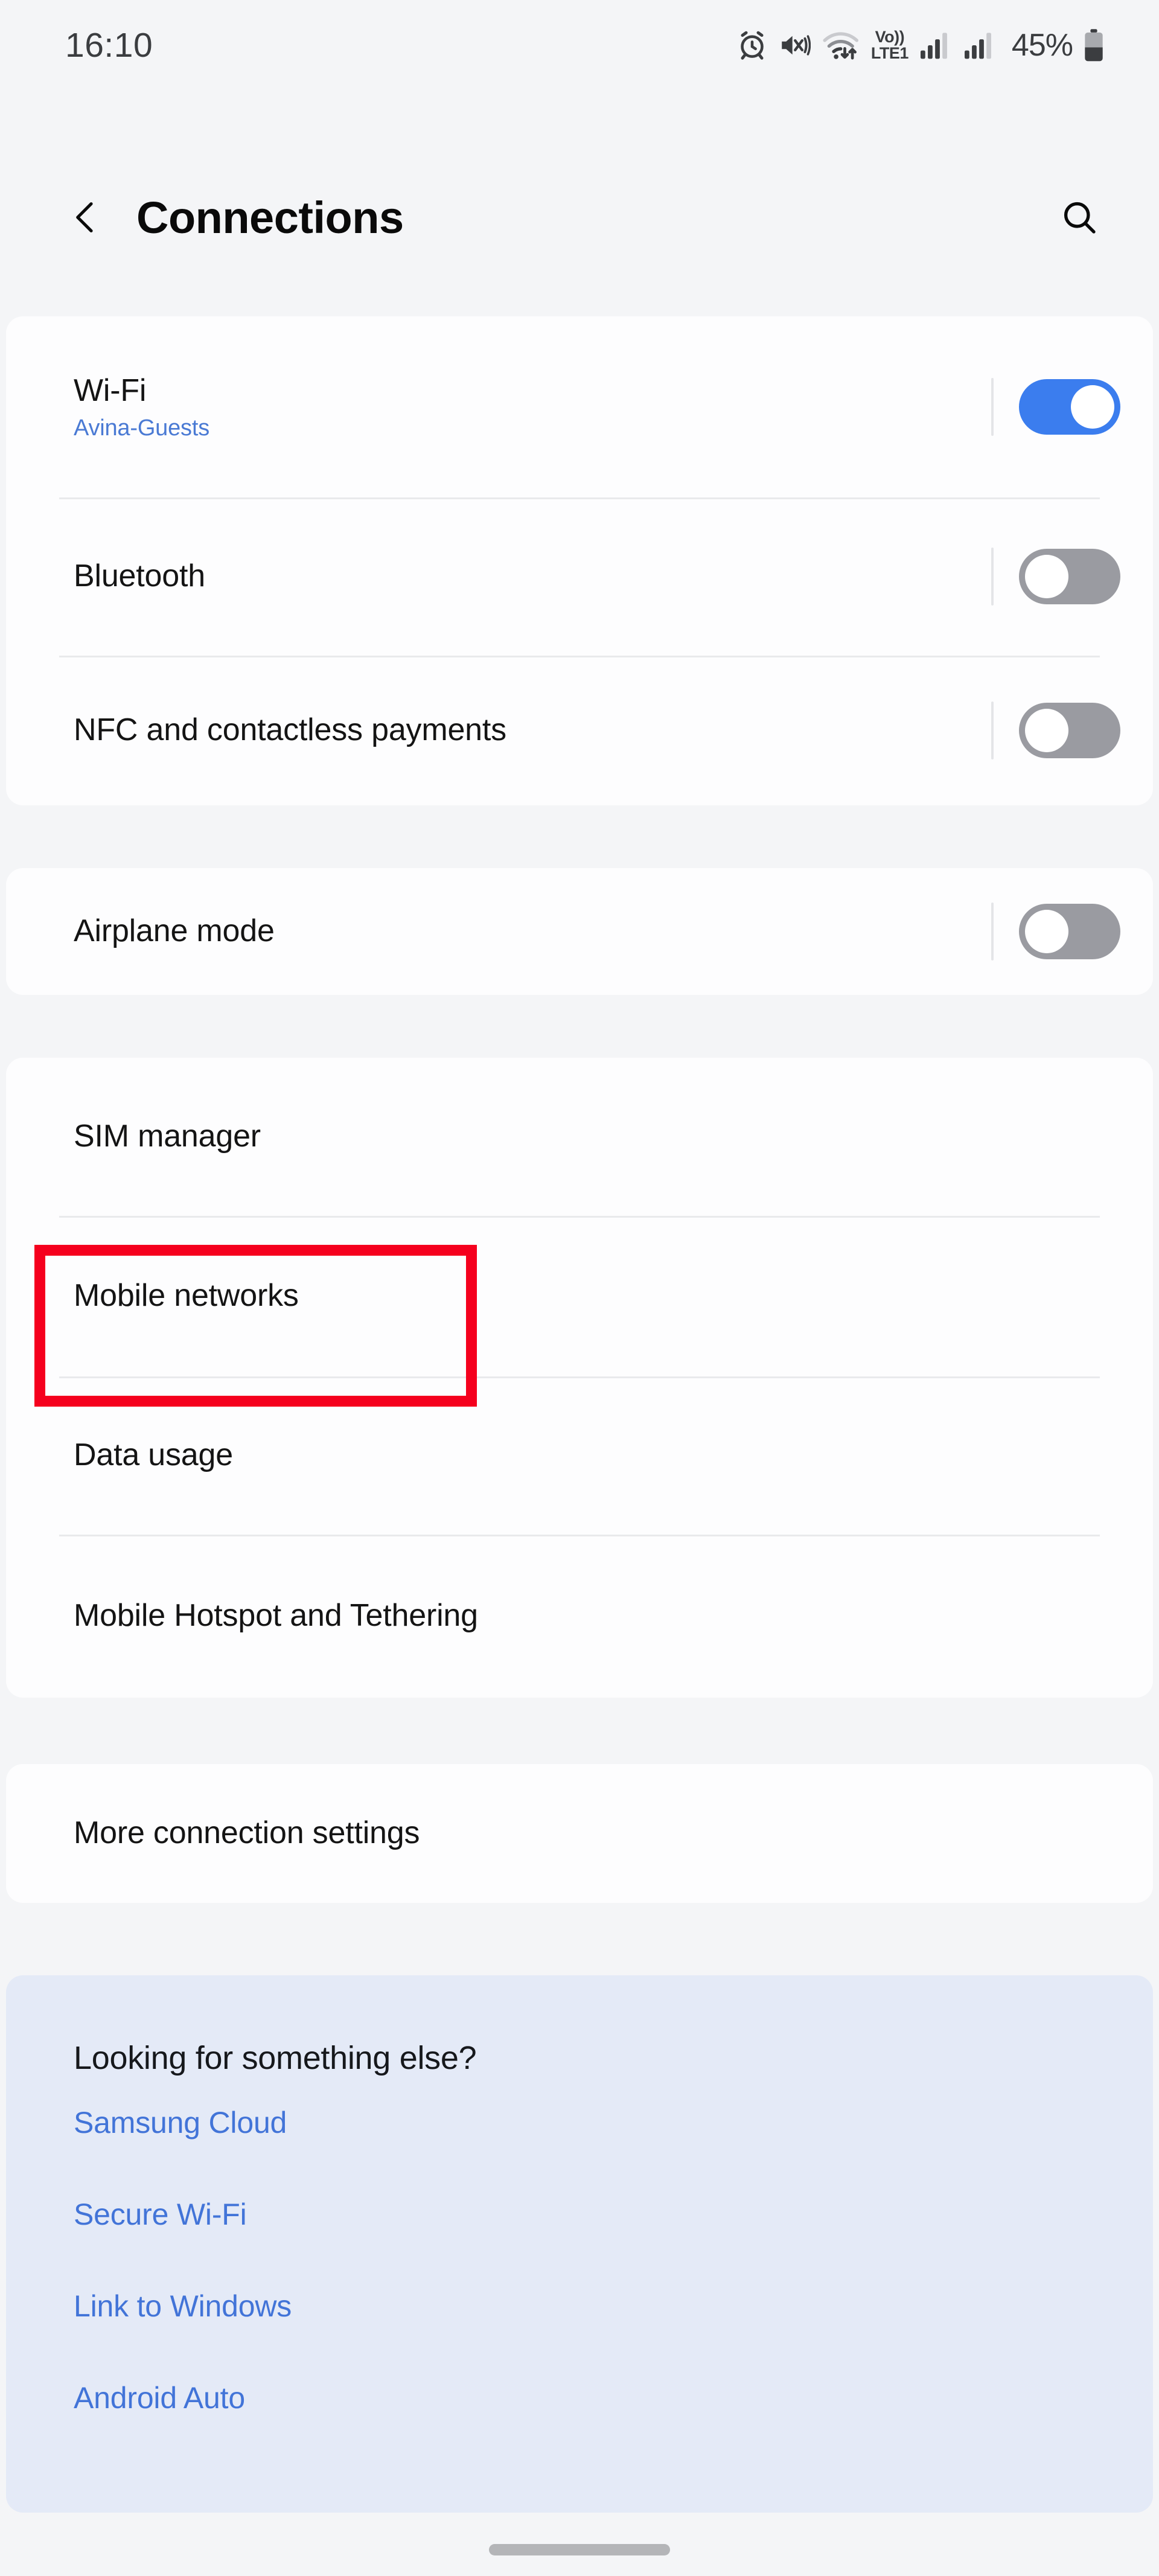 The width and height of the screenshot is (1159, 2576). Describe the element at coordinates (290, 730) in the screenshot. I see `row-title-nfc: NFC and contactless payments` at that location.